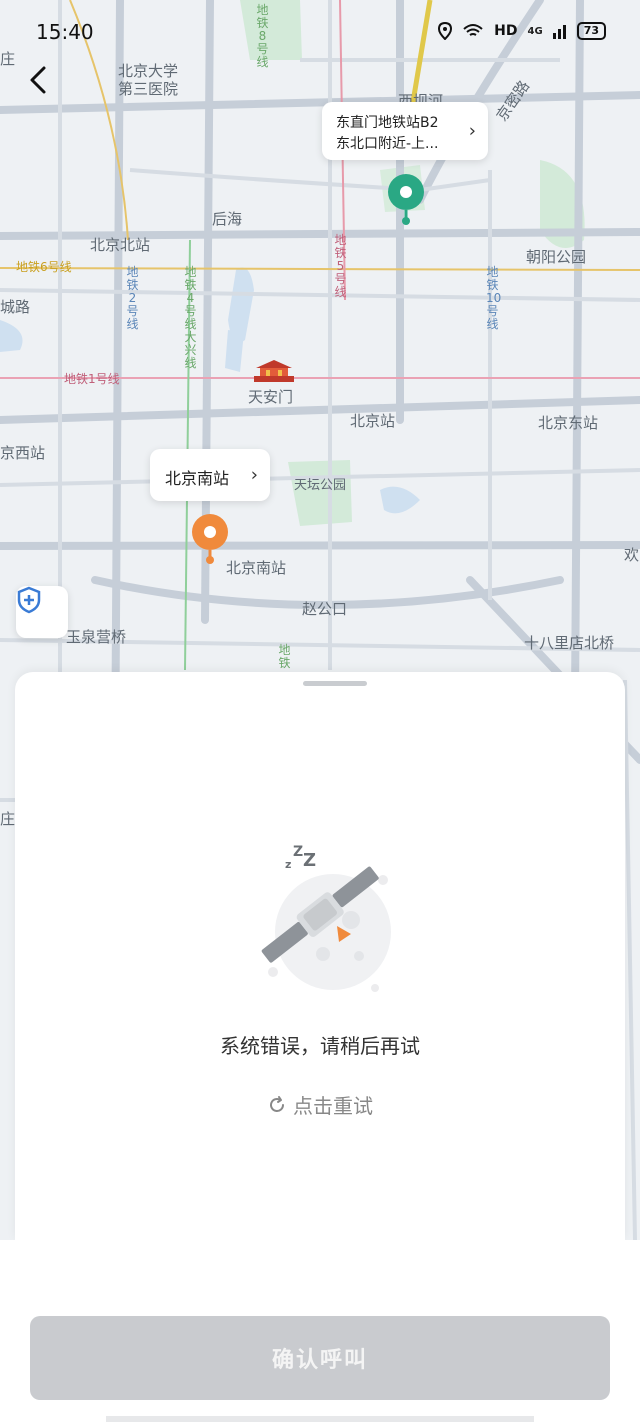 The width and height of the screenshot is (640, 1422). I want to click on pickup-label: 北京南站, so click(197, 478).